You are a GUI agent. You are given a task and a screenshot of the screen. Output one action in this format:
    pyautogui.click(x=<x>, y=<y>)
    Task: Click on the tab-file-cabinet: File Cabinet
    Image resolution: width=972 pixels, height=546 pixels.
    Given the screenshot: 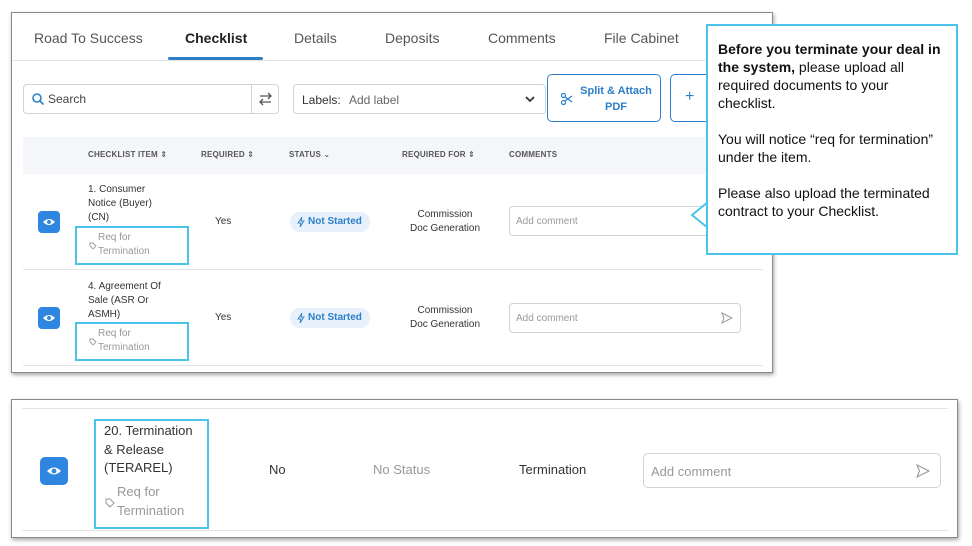 What is the action you would take?
    pyautogui.click(x=641, y=38)
    